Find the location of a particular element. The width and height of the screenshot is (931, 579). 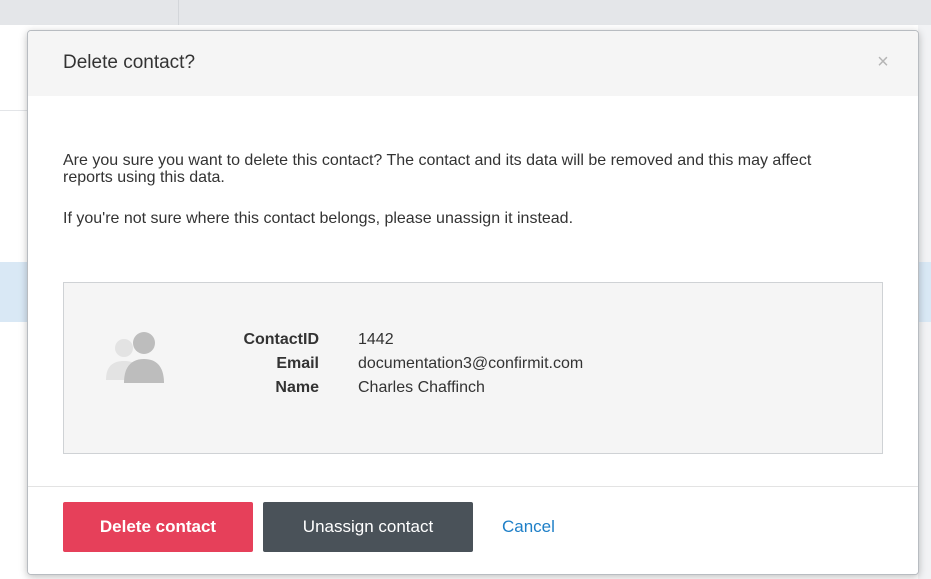

close-icon: × is located at coordinates (883, 62).